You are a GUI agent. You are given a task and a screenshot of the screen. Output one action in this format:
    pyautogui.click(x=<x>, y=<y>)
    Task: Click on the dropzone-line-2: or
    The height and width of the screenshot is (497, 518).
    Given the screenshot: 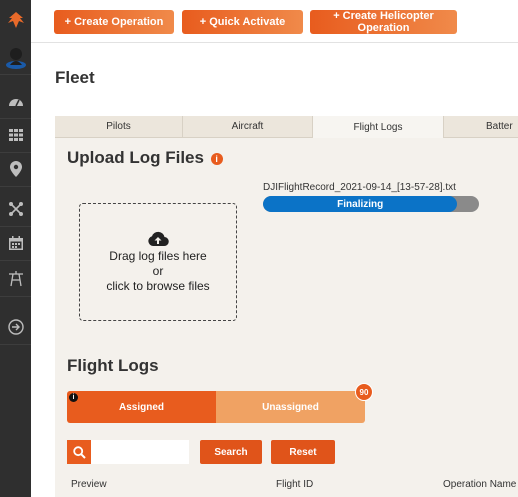 What is the action you would take?
    pyautogui.click(x=158, y=270)
    